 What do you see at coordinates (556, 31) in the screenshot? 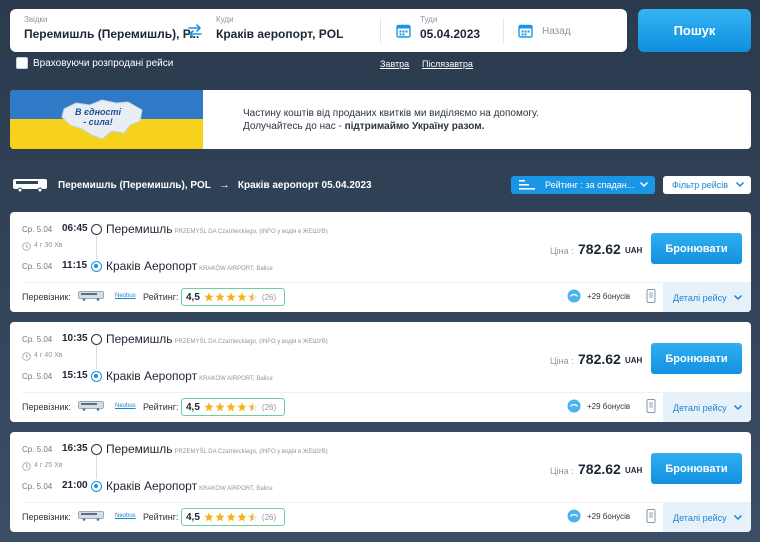
I see `return-placeholder: Назад` at bounding box center [556, 31].